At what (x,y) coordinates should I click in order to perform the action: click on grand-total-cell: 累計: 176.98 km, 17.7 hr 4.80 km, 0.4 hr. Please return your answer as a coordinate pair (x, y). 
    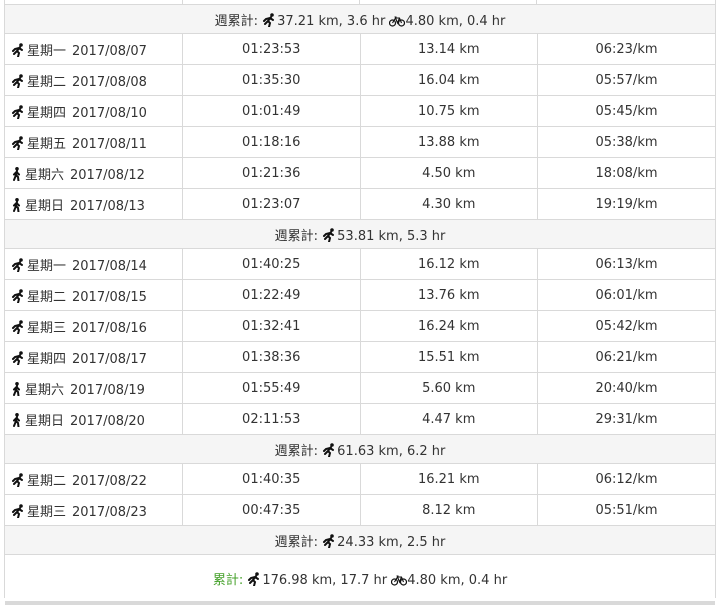
    Looking at the image, I should click on (360, 579).